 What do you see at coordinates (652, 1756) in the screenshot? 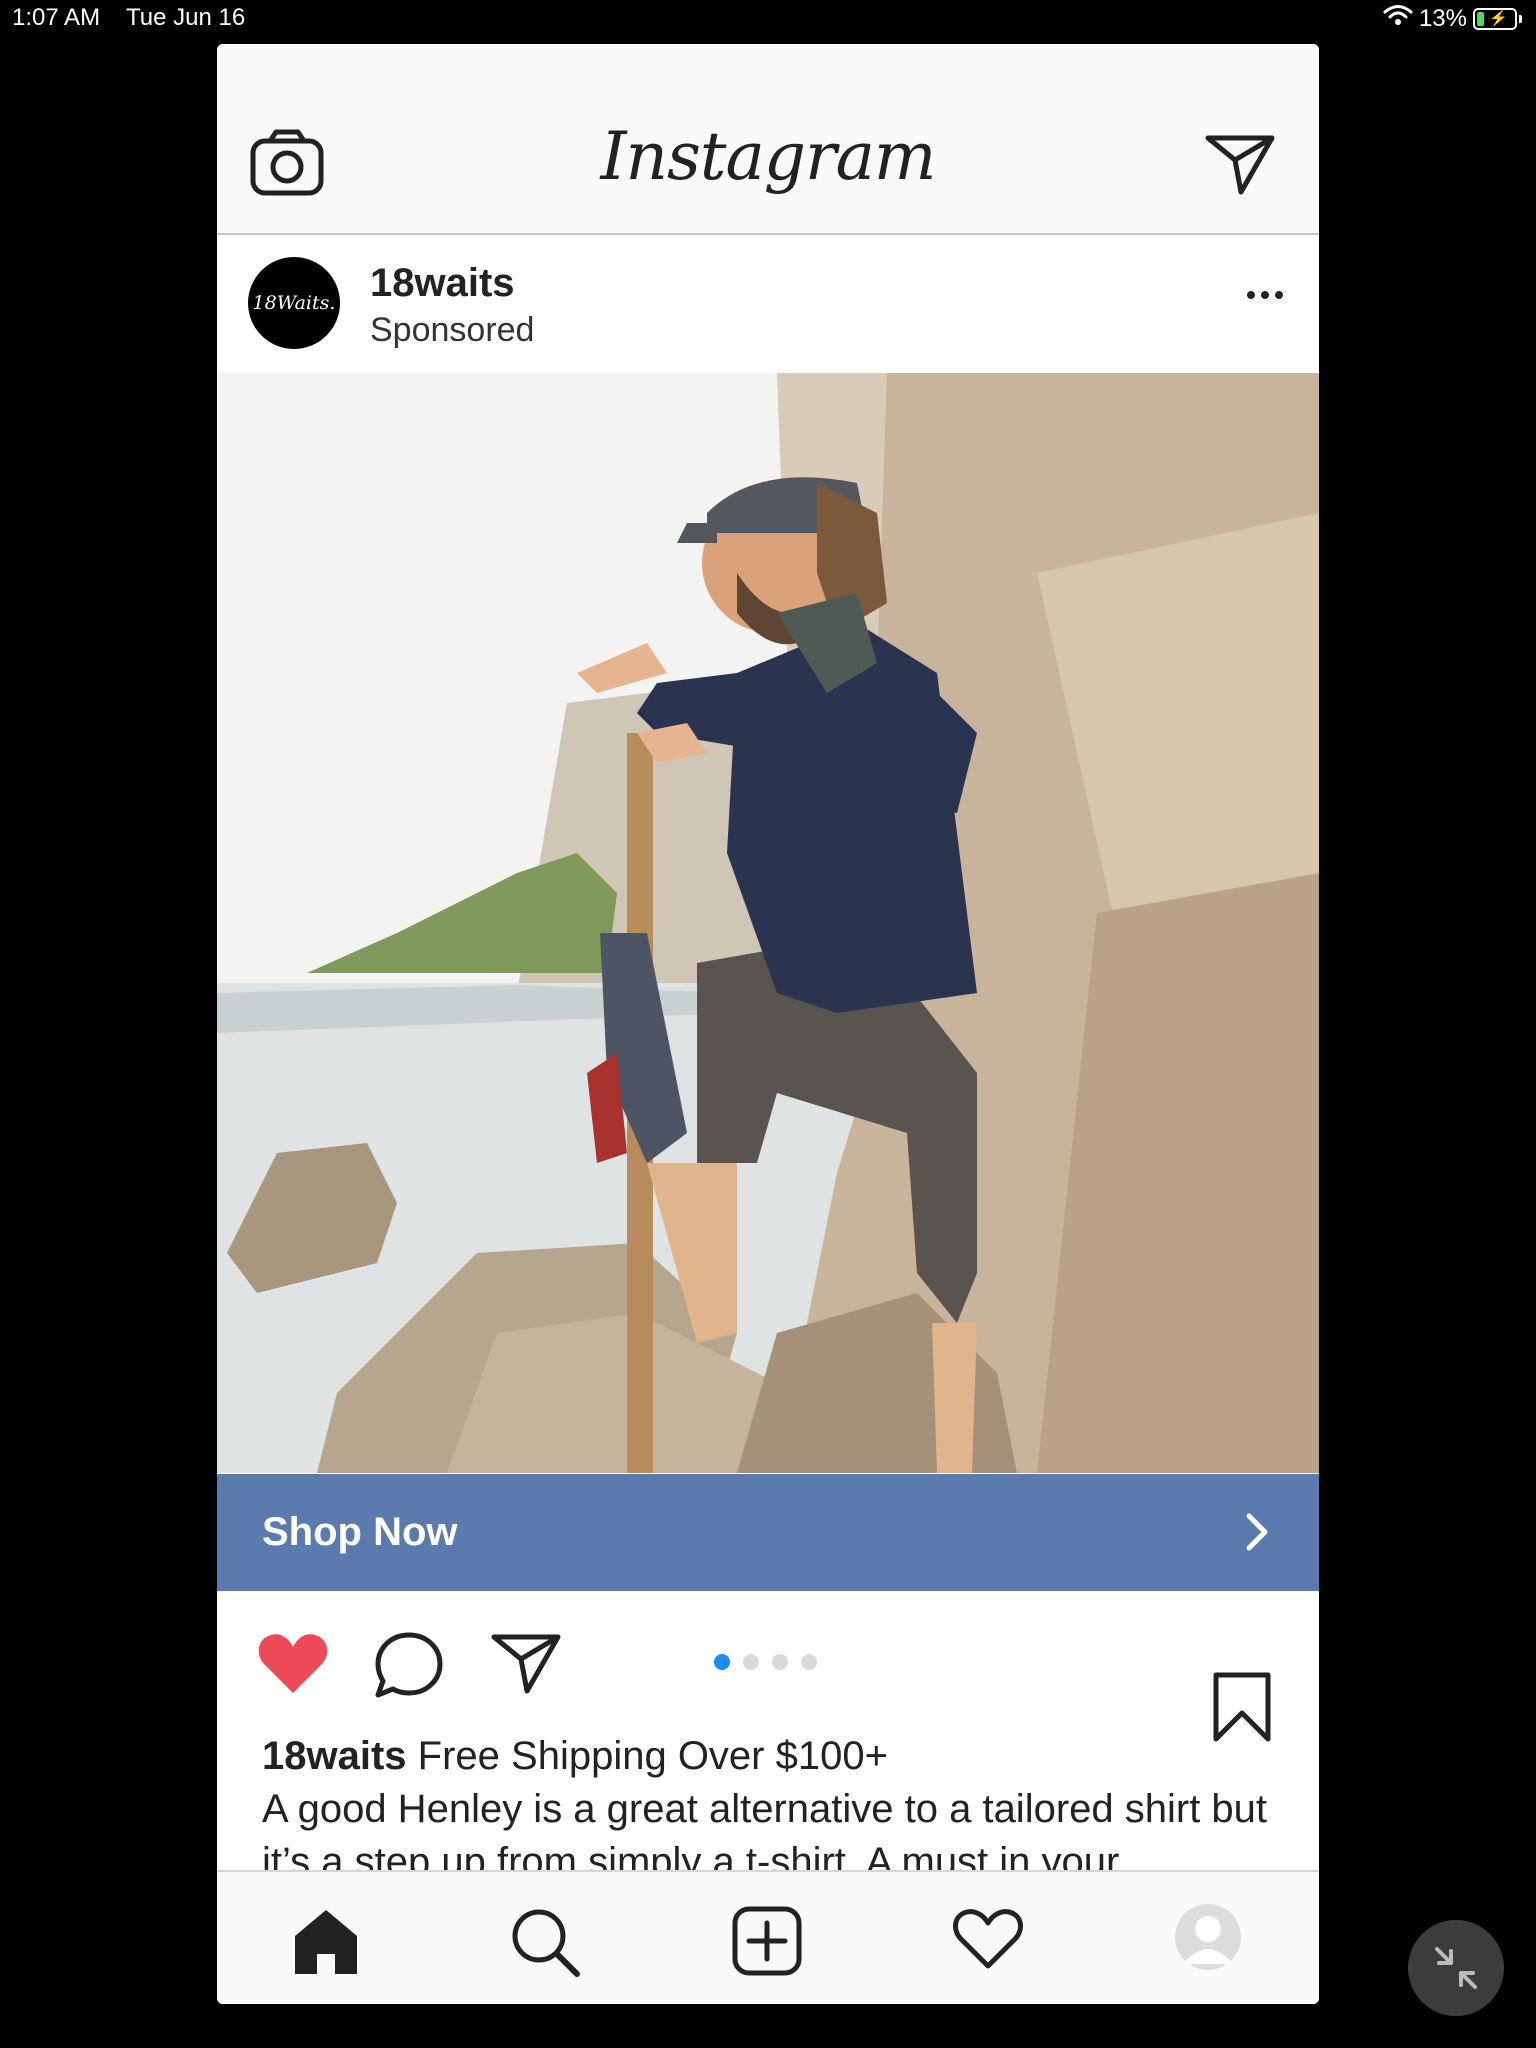
I see `caption-headline: Free Shipping Over $100+` at bounding box center [652, 1756].